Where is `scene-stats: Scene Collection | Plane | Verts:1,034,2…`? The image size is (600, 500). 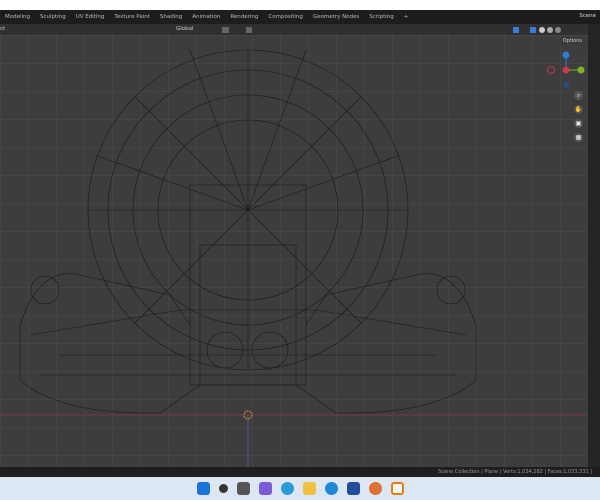 scene-stats: Scene Collection | Plane | Verts:1,034,2… is located at coordinates (514, 472).